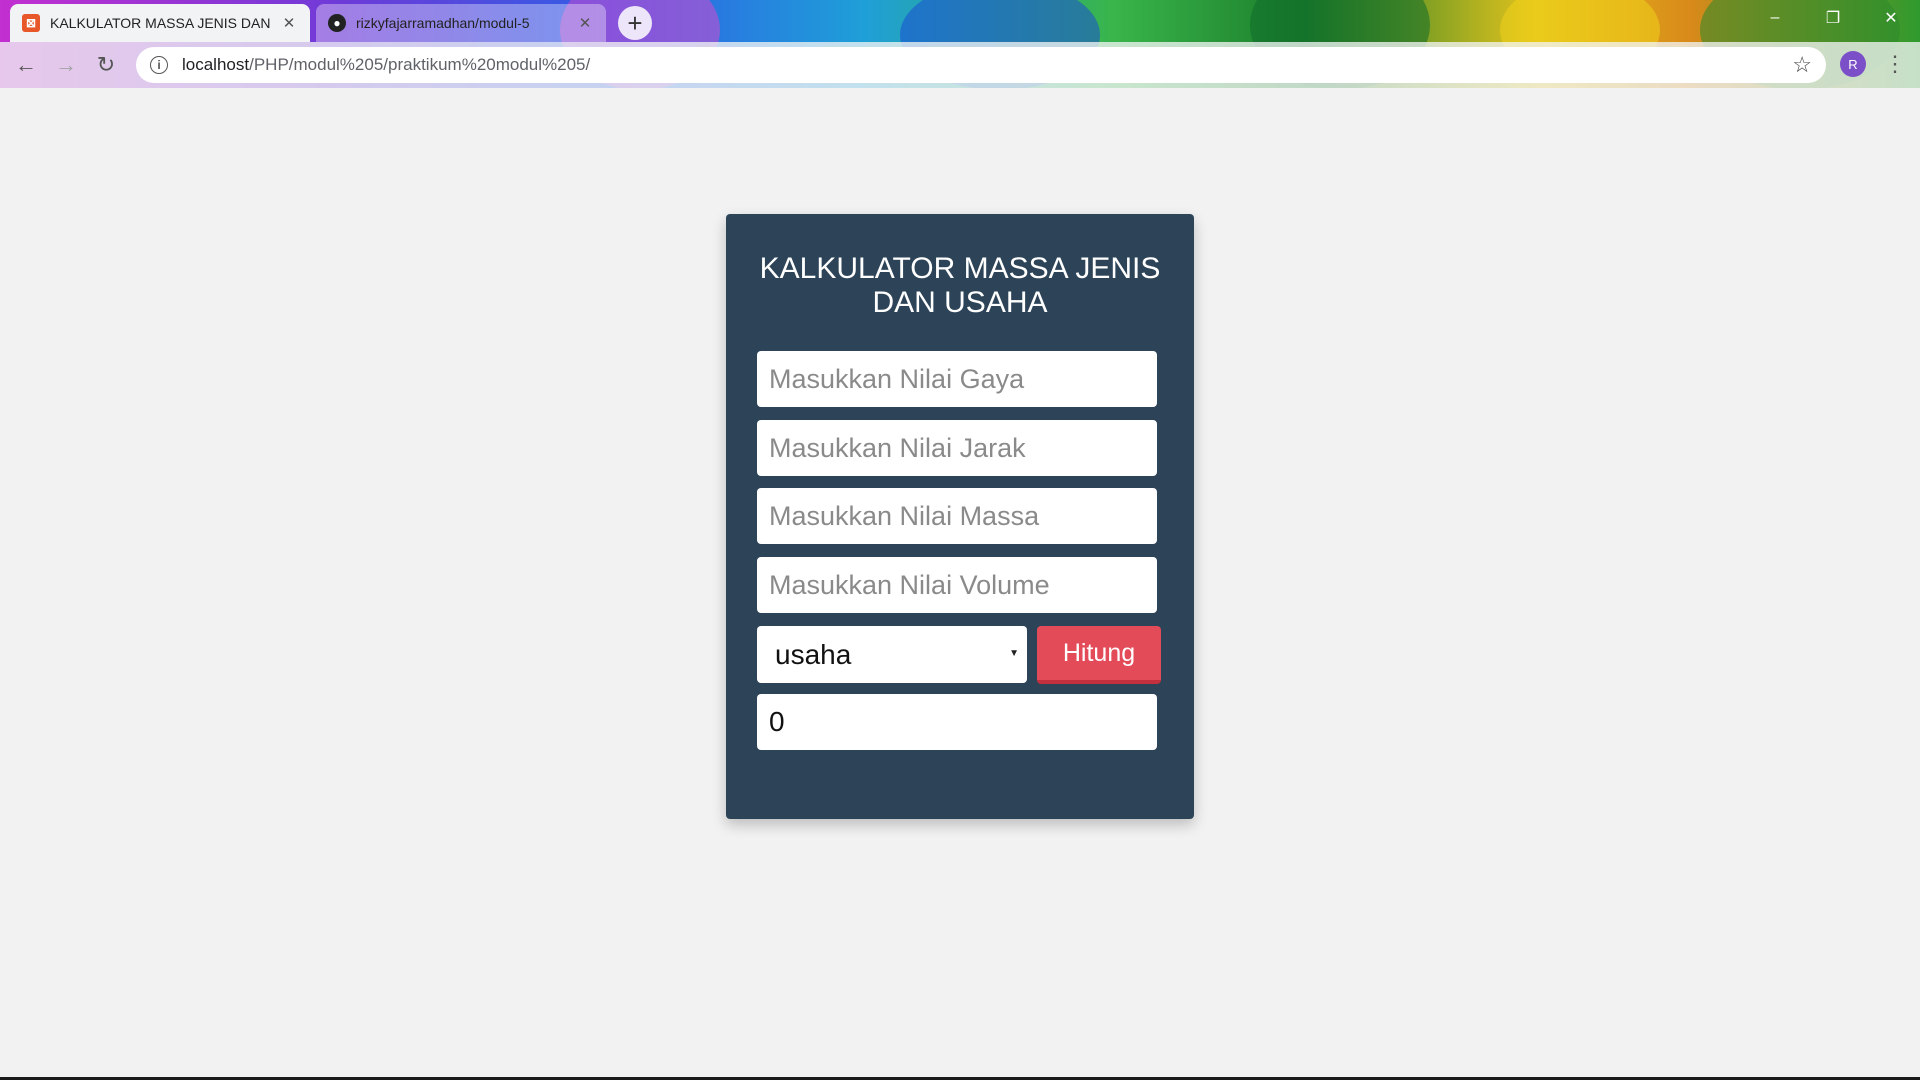 The width and height of the screenshot is (1920, 1080). What do you see at coordinates (1802, 65) in the screenshot?
I see `bookmark-star-icon: ☆` at bounding box center [1802, 65].